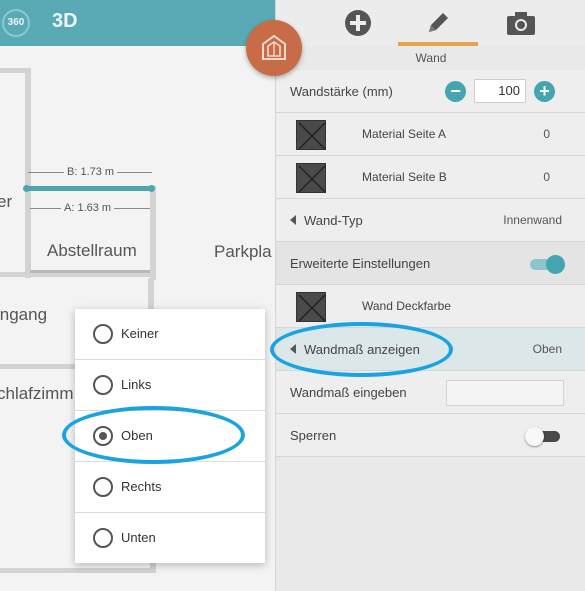 The image size is (585, 591). I want to click on enter-dimension-row: Wandmaß eingeben, so click(430, 392).